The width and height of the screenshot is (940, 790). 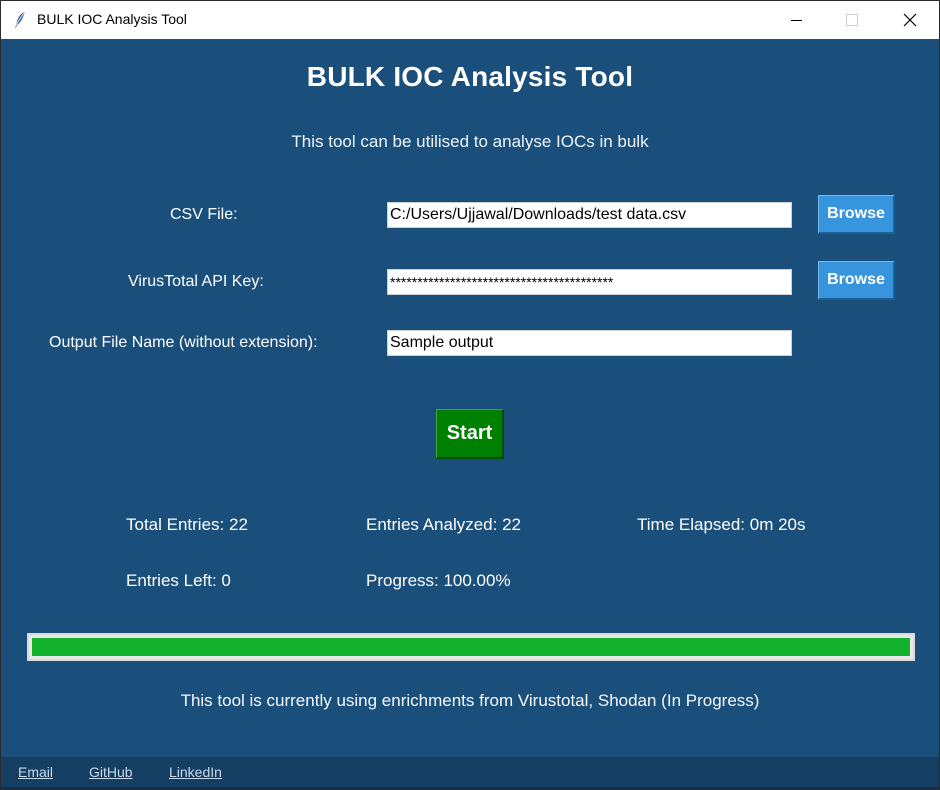 I want to click on output-file-label: Output File Name (without extension):, so click(x=183, y=342).